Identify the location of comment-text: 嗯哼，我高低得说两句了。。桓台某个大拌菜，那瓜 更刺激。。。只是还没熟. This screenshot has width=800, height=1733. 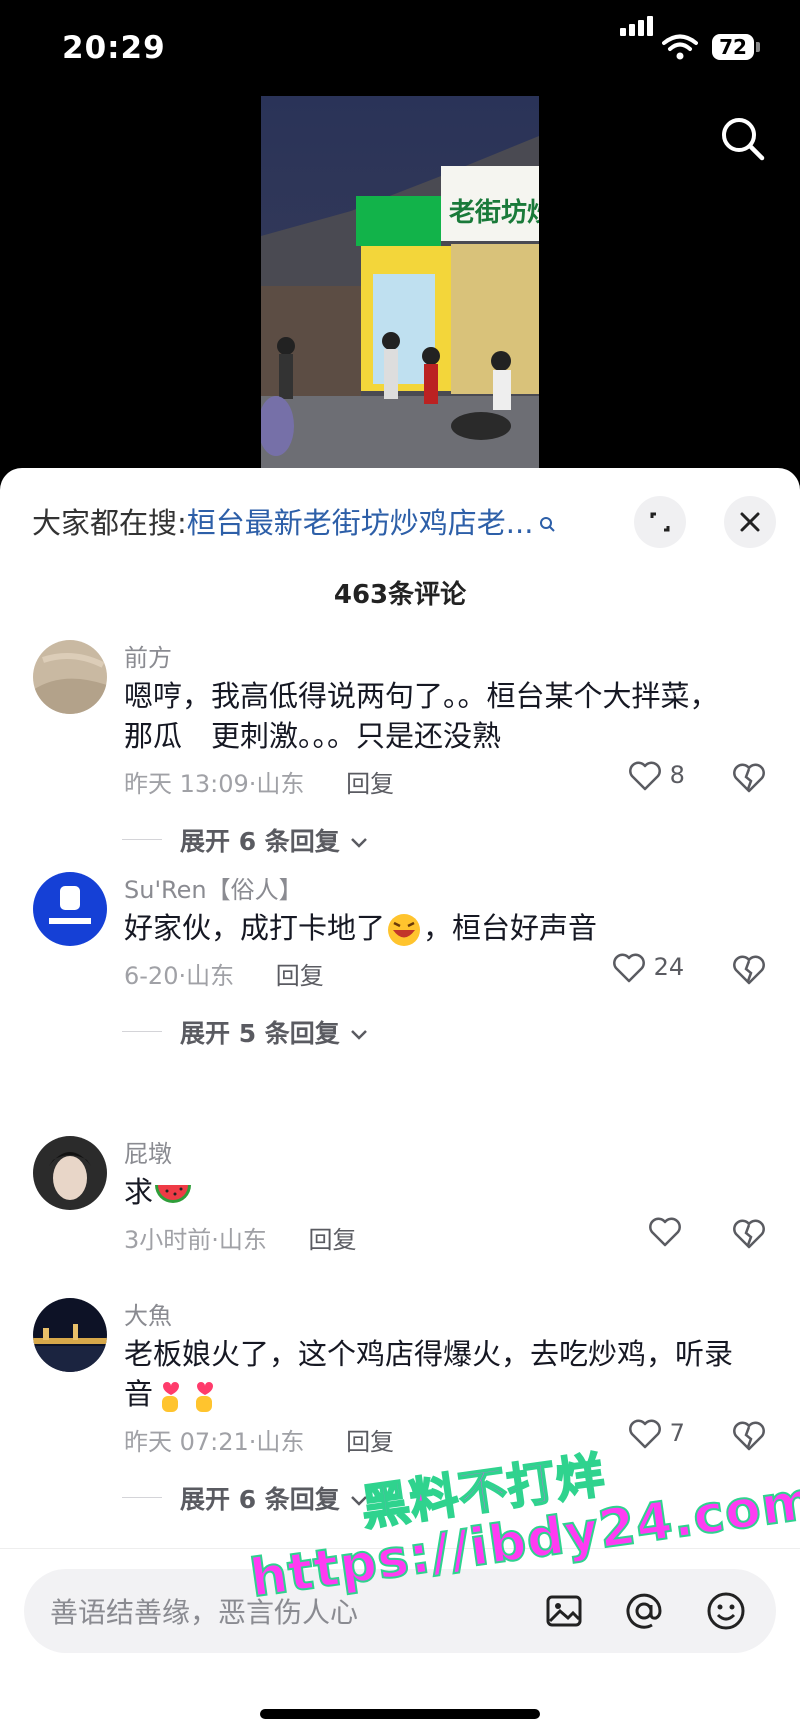
(421, 716).